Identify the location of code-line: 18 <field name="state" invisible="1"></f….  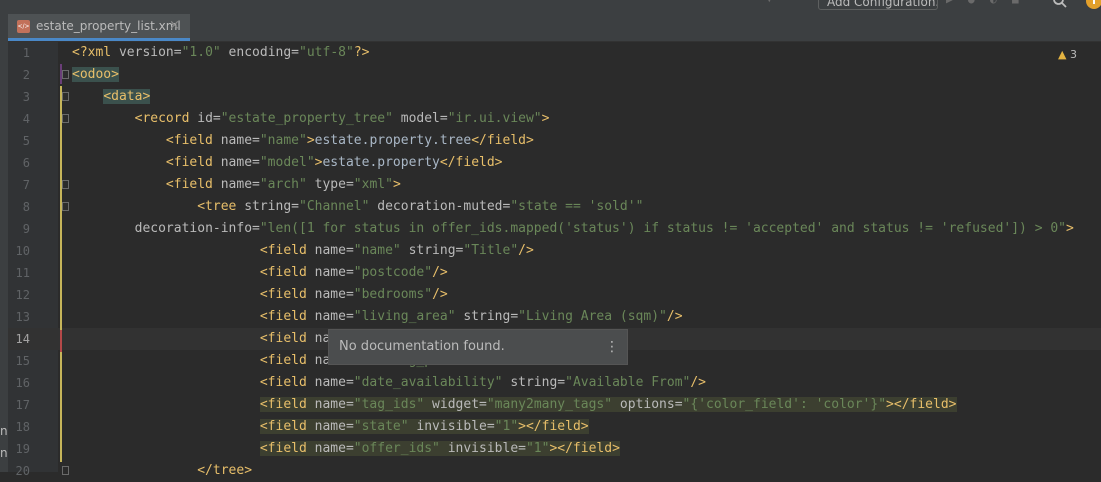
(554, 427).